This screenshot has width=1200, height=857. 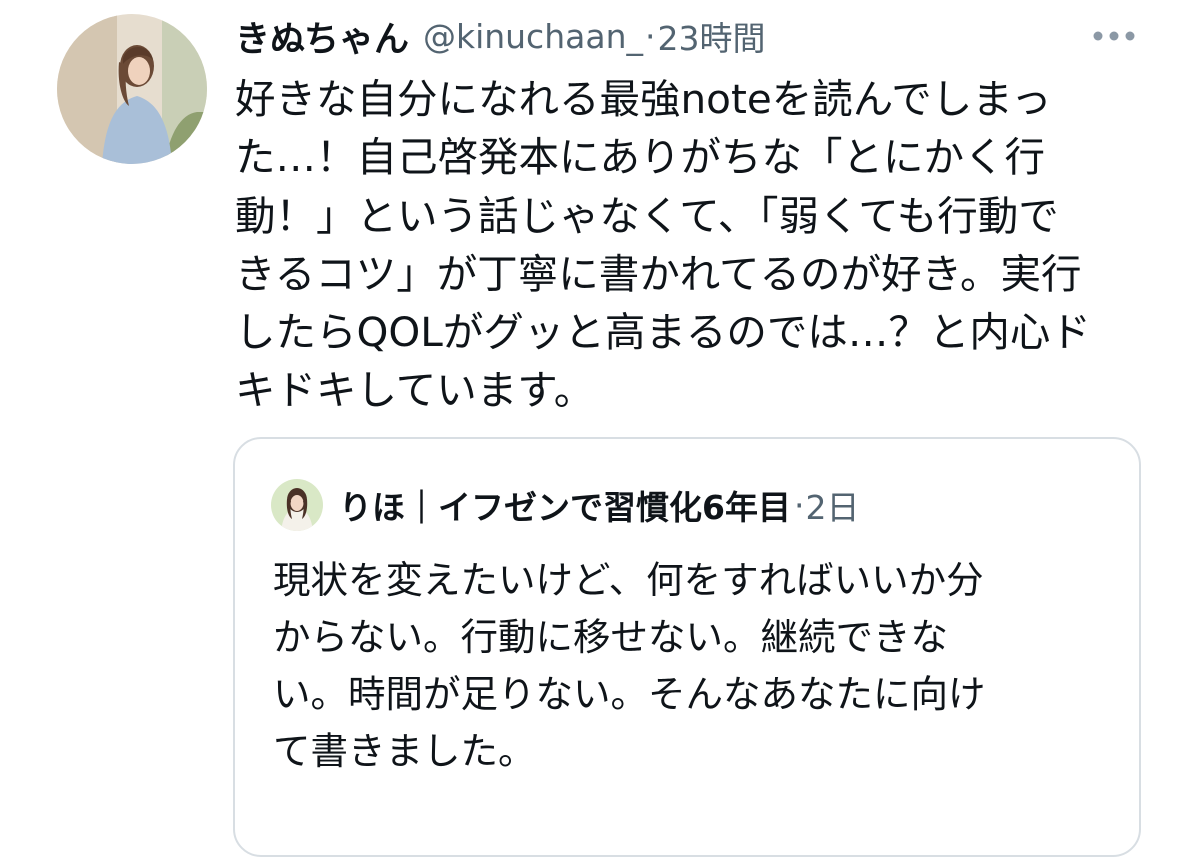 I want to click on quoted-author-avatar-photo, so click(x=297, y=505).